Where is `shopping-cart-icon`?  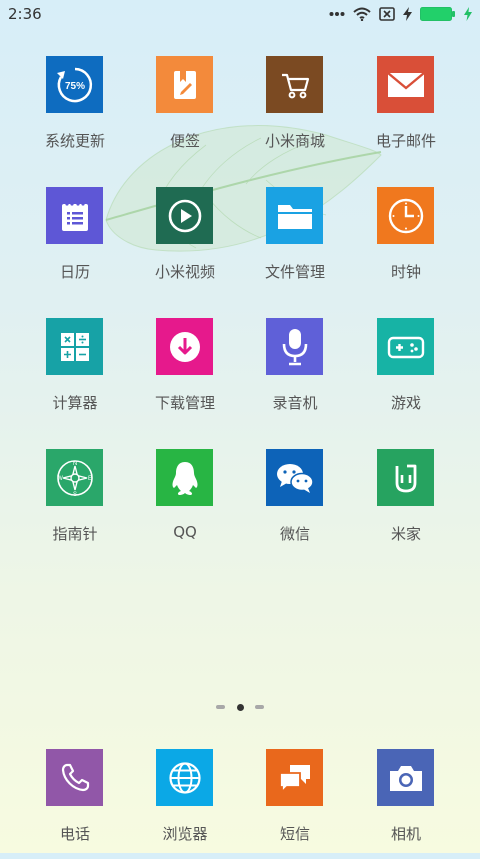 shopping-cart-icon is located at coordinates (294, 84).